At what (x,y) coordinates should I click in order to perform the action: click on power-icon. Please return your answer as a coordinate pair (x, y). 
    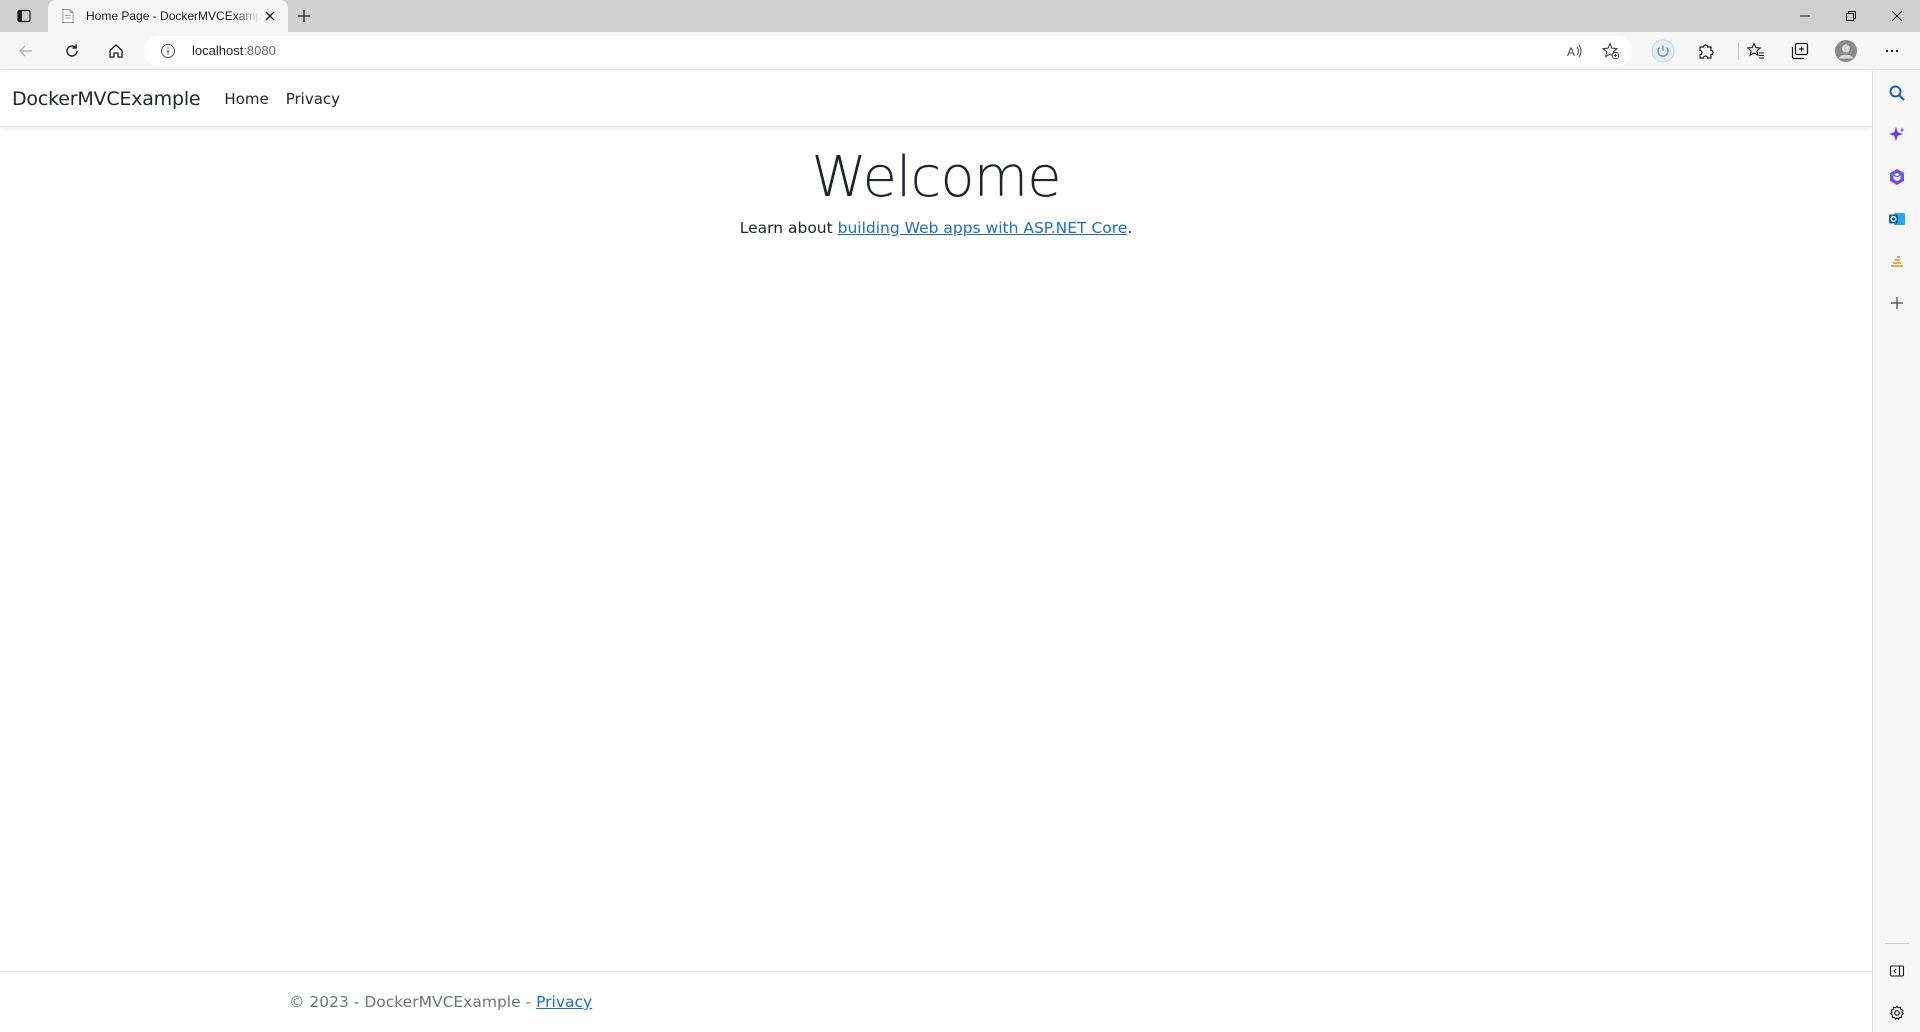
    Looking at the image, I should click on (1663, 51).